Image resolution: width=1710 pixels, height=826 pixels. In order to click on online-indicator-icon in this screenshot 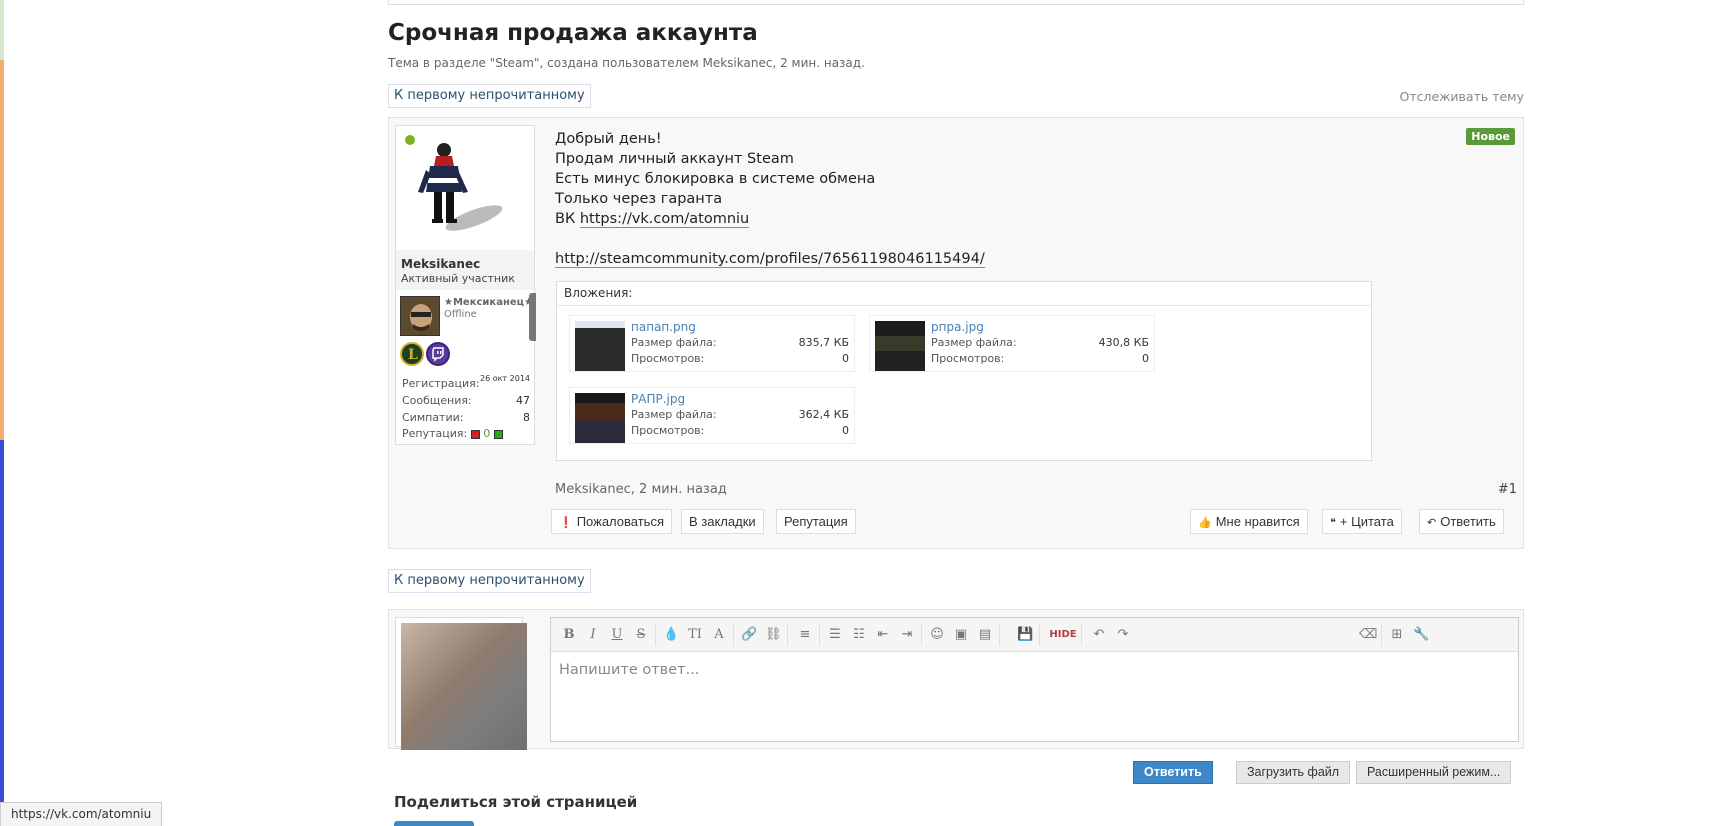, I will do `click(410, 140)`.